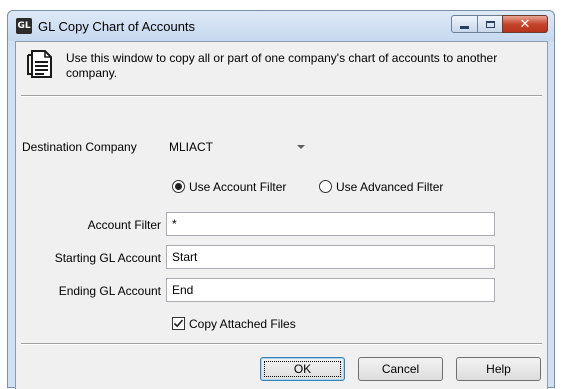 The width and height of the screenshot is (562, 389). Describe the element at coordinates (237, 147) in the screenshot. I see `destination-company-dropdown: MLIACT` at that location.